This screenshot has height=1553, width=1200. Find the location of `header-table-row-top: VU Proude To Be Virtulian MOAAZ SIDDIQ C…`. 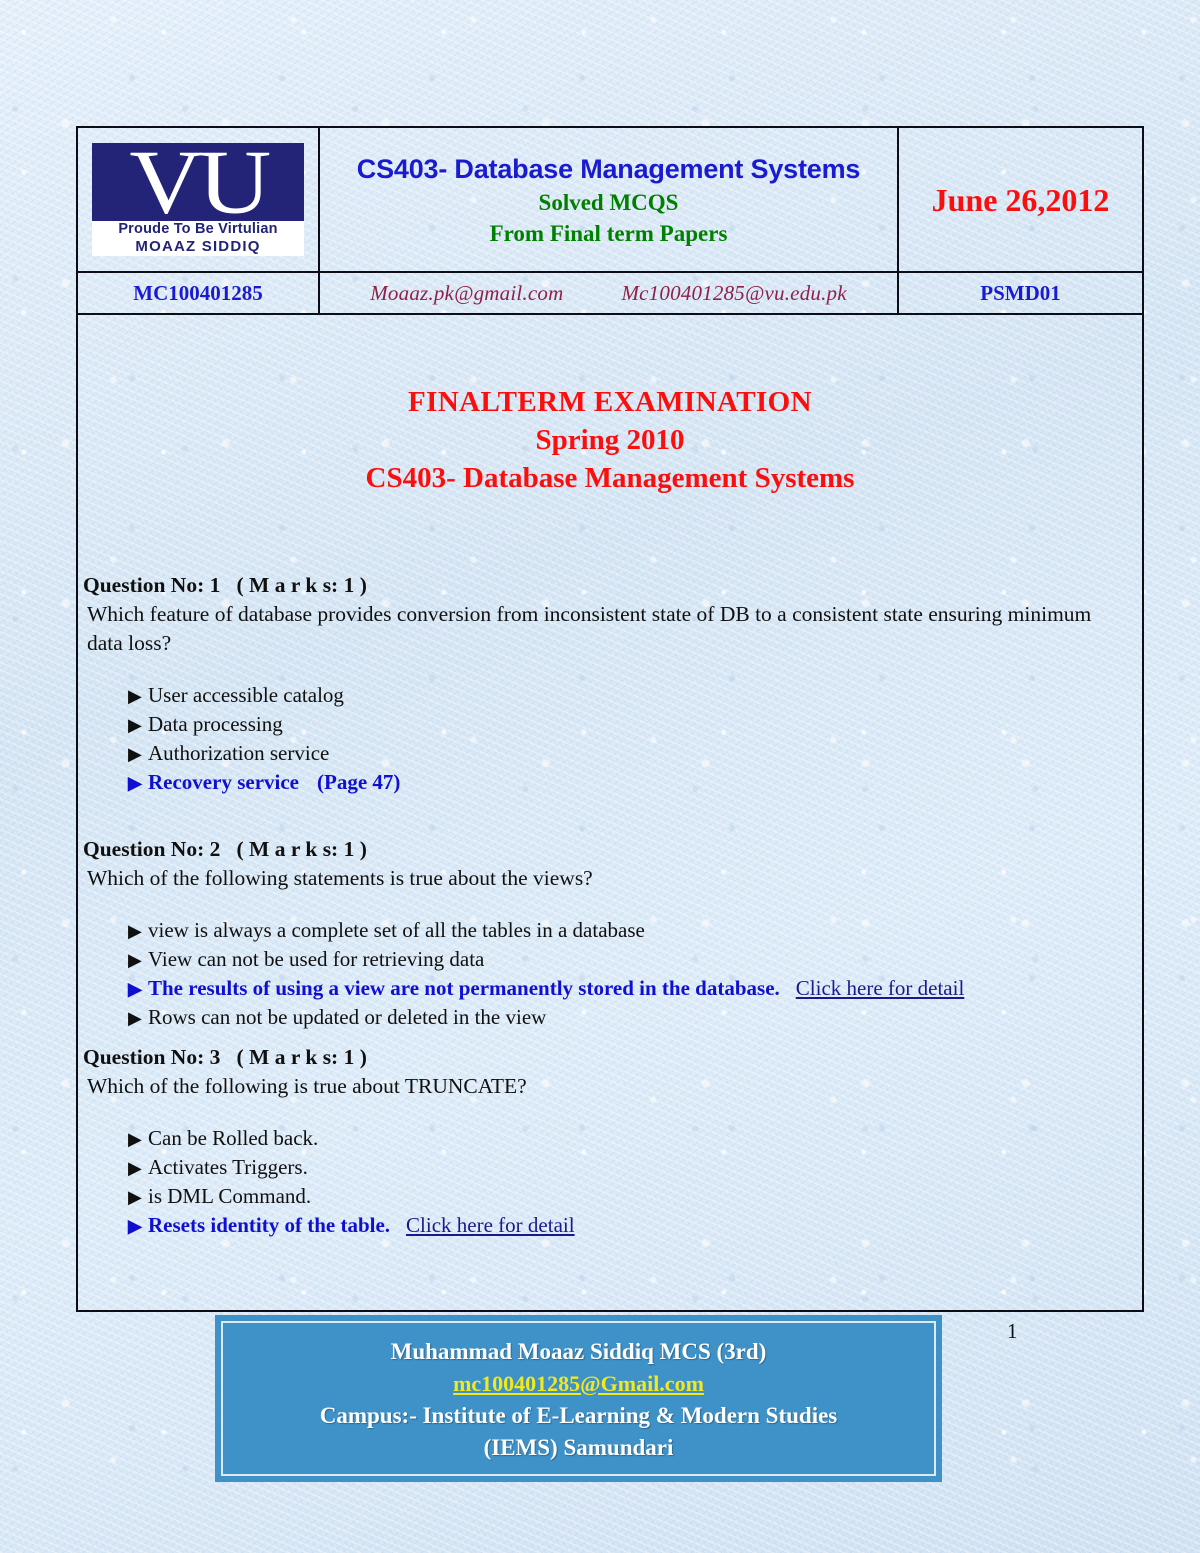

header-table-row-top: VU Proude To Be Virtulian MOAAZ SIDDIQ C… is located at coordinates (610, 200).